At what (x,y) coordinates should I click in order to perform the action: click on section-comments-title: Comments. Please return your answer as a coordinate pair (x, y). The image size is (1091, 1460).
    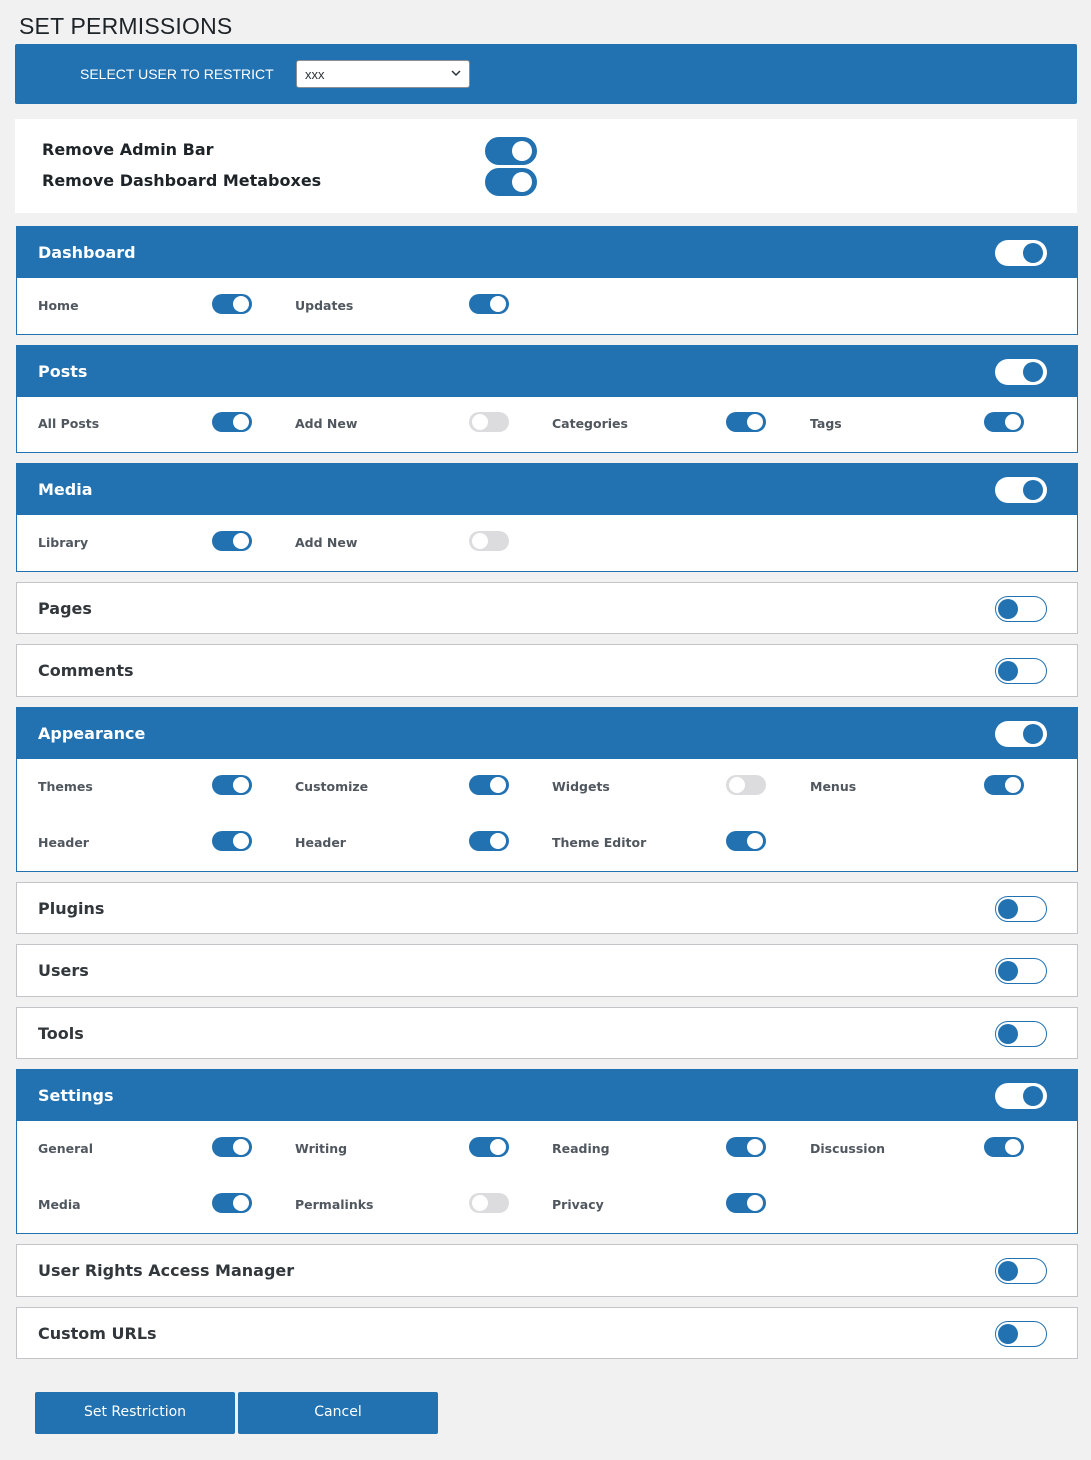
    Looking at the image, I should click on (86, 670).